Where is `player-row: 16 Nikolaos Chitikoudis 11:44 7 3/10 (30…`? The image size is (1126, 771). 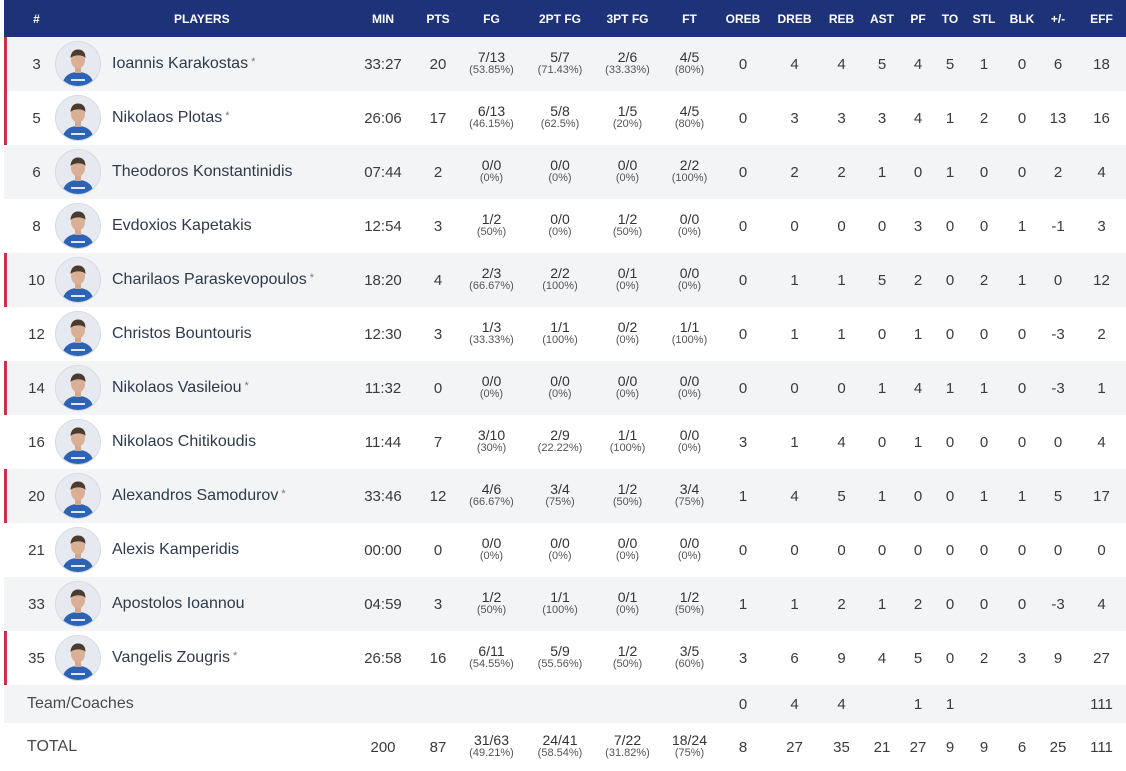 player-row: 16 Nikolaos Chitikoudis 11:44 7 3/10 (30… is located at coordinates (565, 442).